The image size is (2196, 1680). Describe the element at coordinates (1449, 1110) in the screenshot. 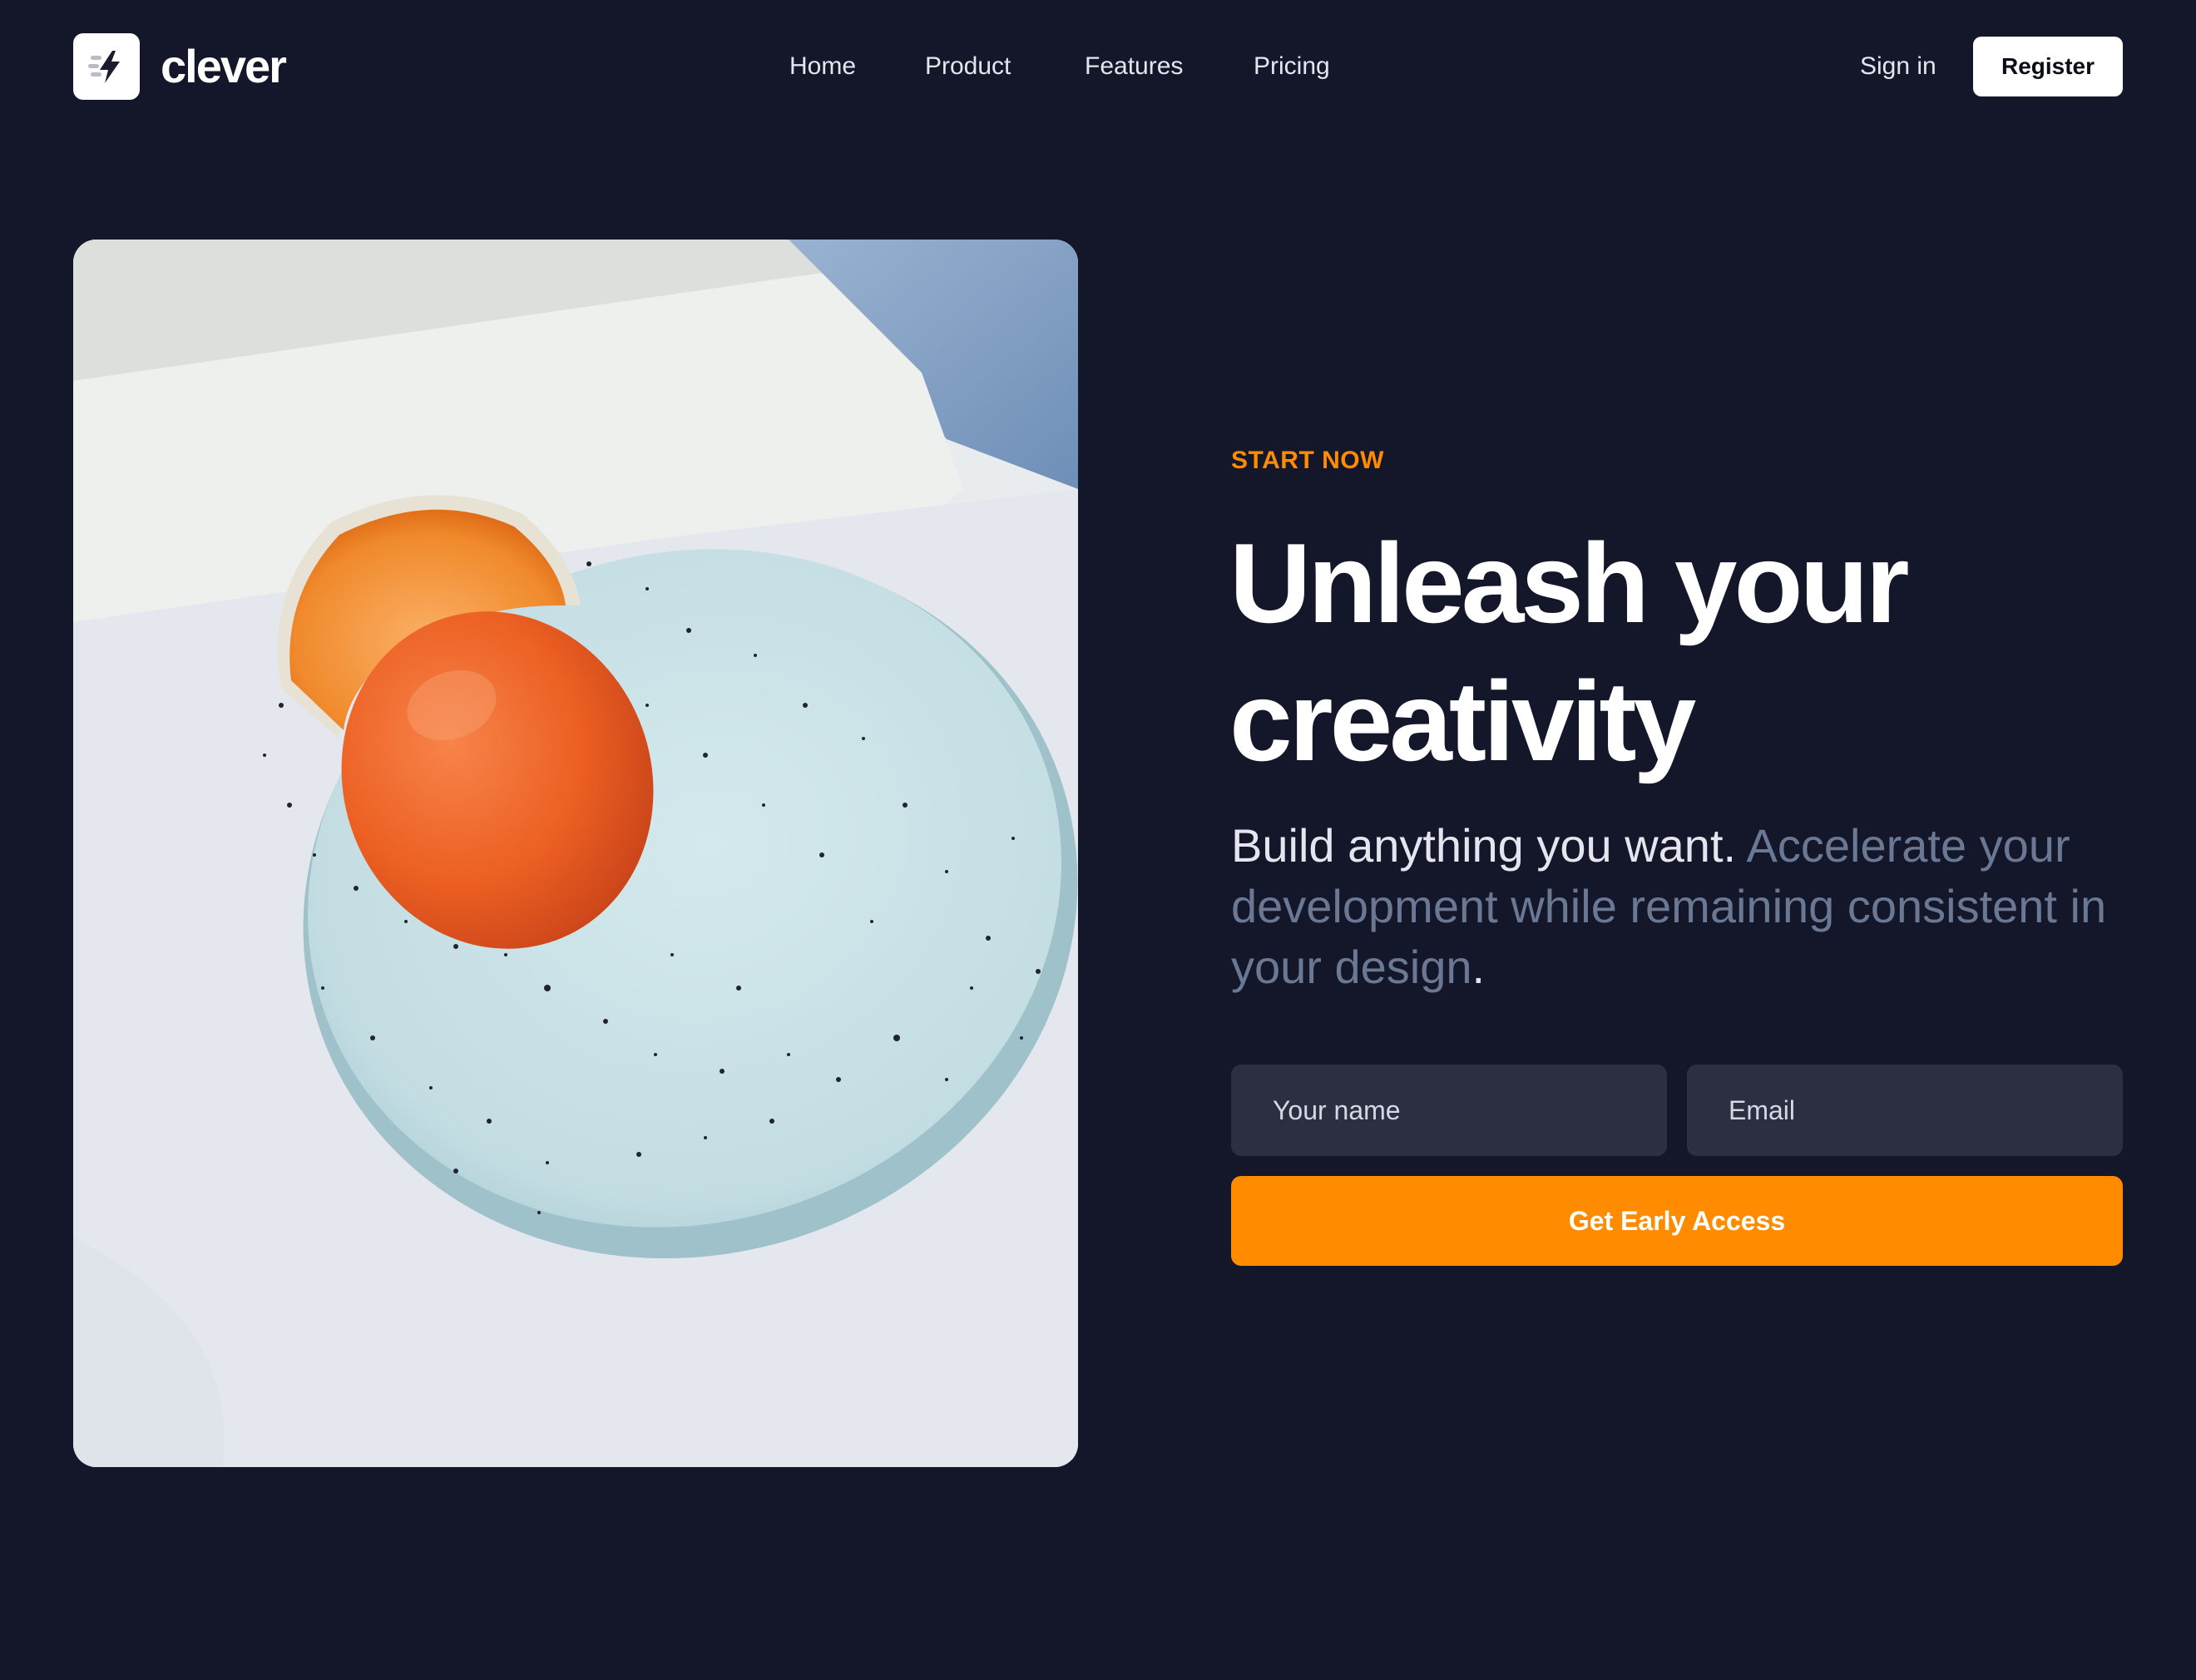

I see `name-input` at that location.